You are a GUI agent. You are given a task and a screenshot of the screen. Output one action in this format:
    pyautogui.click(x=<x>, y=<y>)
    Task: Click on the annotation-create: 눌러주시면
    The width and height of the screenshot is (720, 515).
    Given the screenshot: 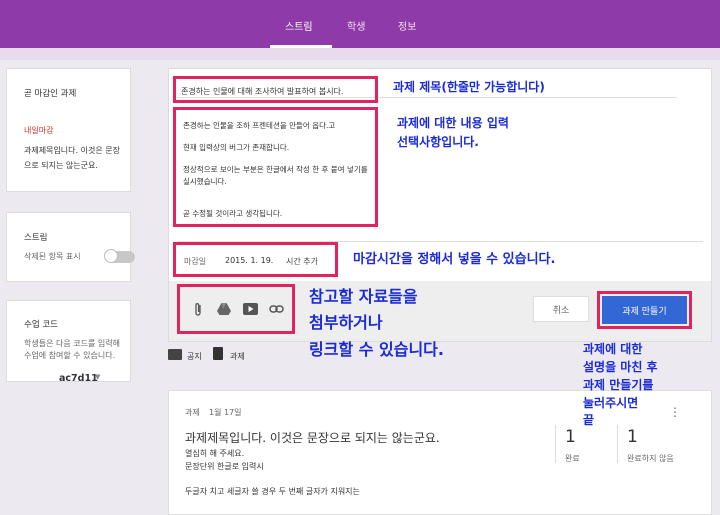 What is the action you would take?
    pyautogui.click(x=611, y=403)
    